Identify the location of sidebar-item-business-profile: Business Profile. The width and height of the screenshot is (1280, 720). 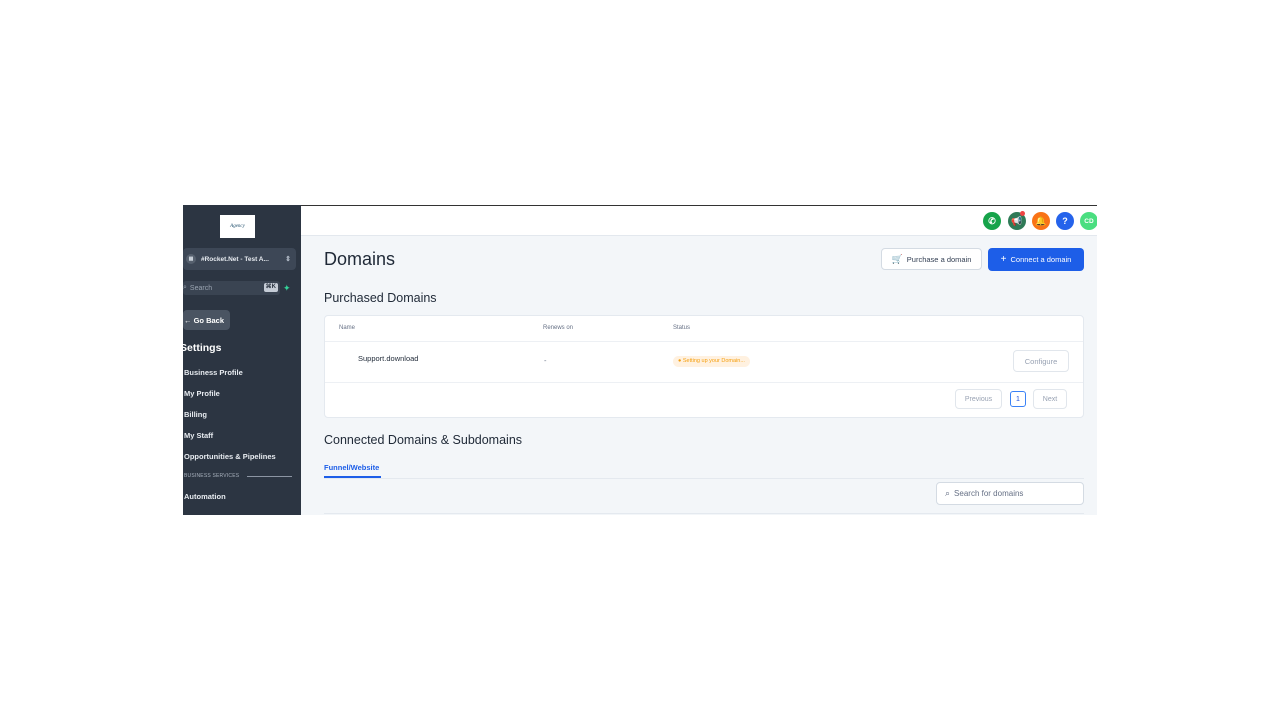
(213, 372).